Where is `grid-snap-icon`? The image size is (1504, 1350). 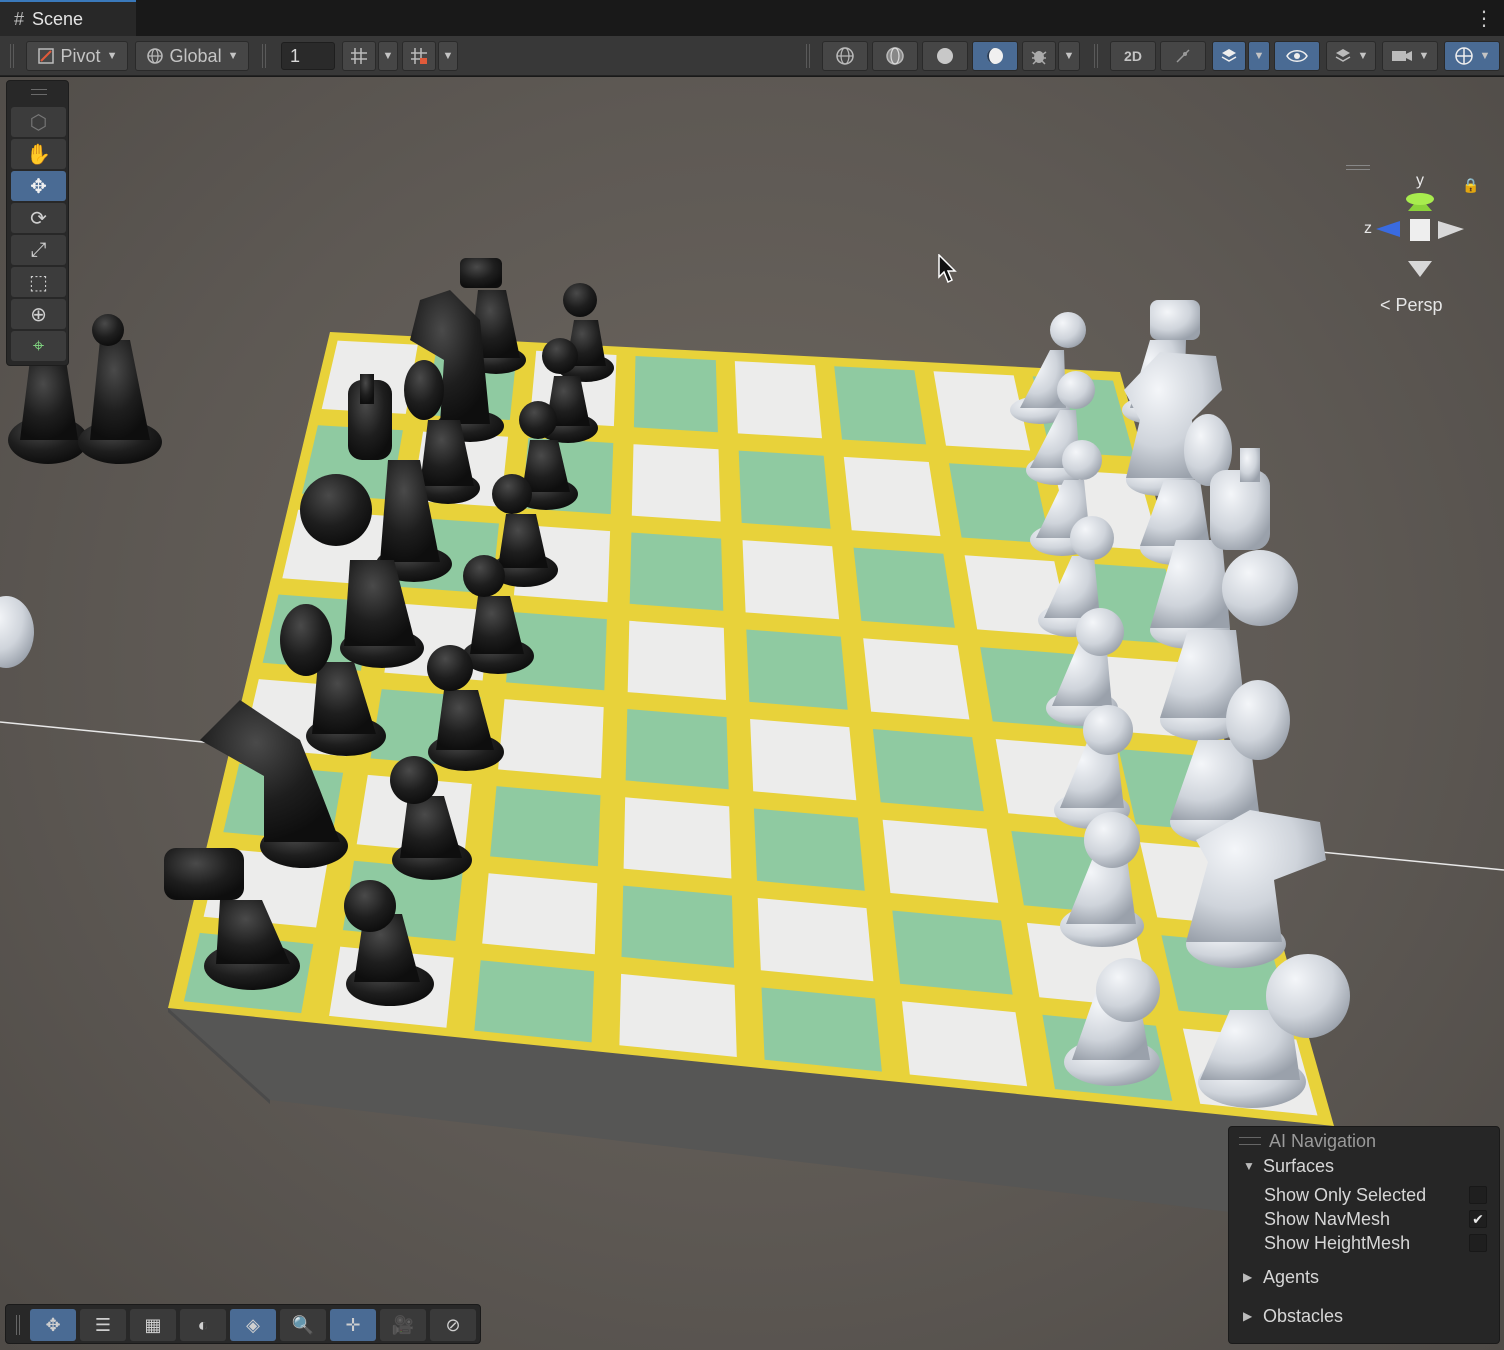 grid-snap-icon is located at coordinates (359, 56).